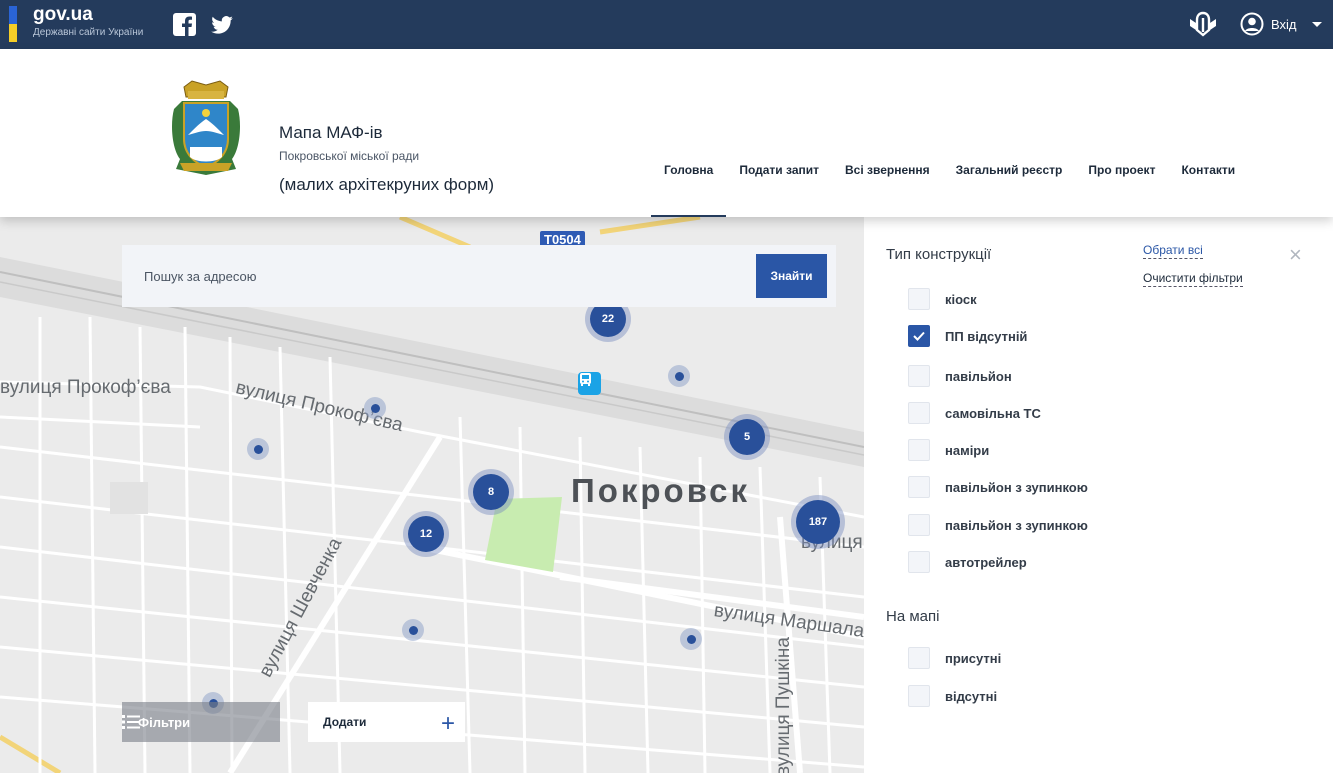 The height and width of the screenshot is (773, 1333). Describe the element at coordinates (689, 187) in the screenshot. I see `nav-home: Головна` at that location.